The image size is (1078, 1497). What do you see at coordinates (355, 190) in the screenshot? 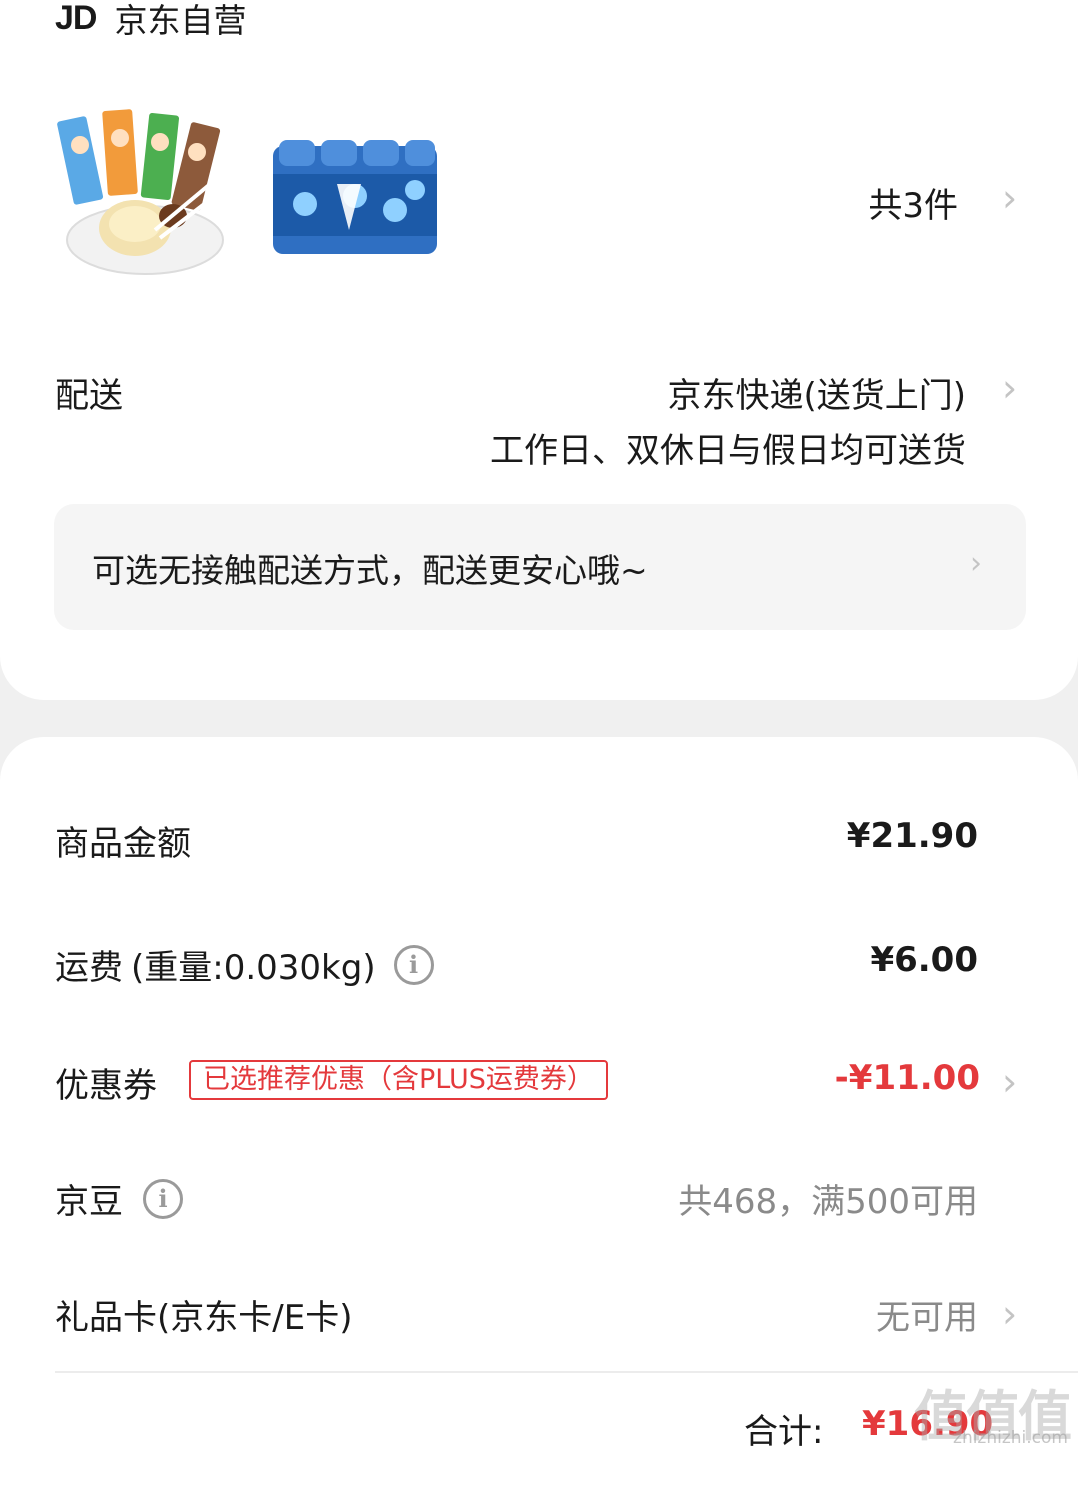
I see `water-bottles-product-image` at bounding box center [355, 190].